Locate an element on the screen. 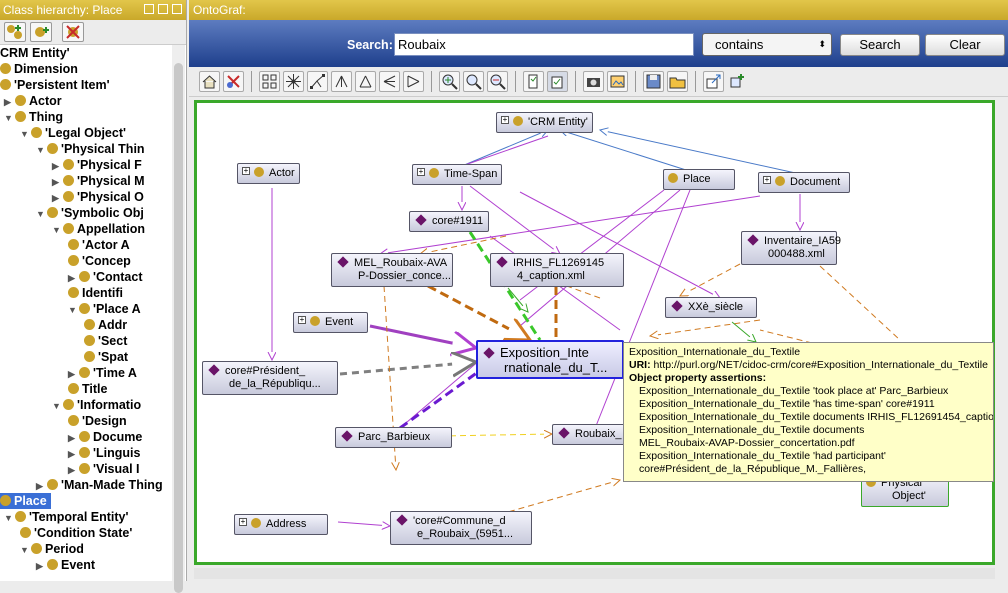 The width and height of the screenshot is (1008, 593). edge-xxe-tip is located at coordinates (743, 331).